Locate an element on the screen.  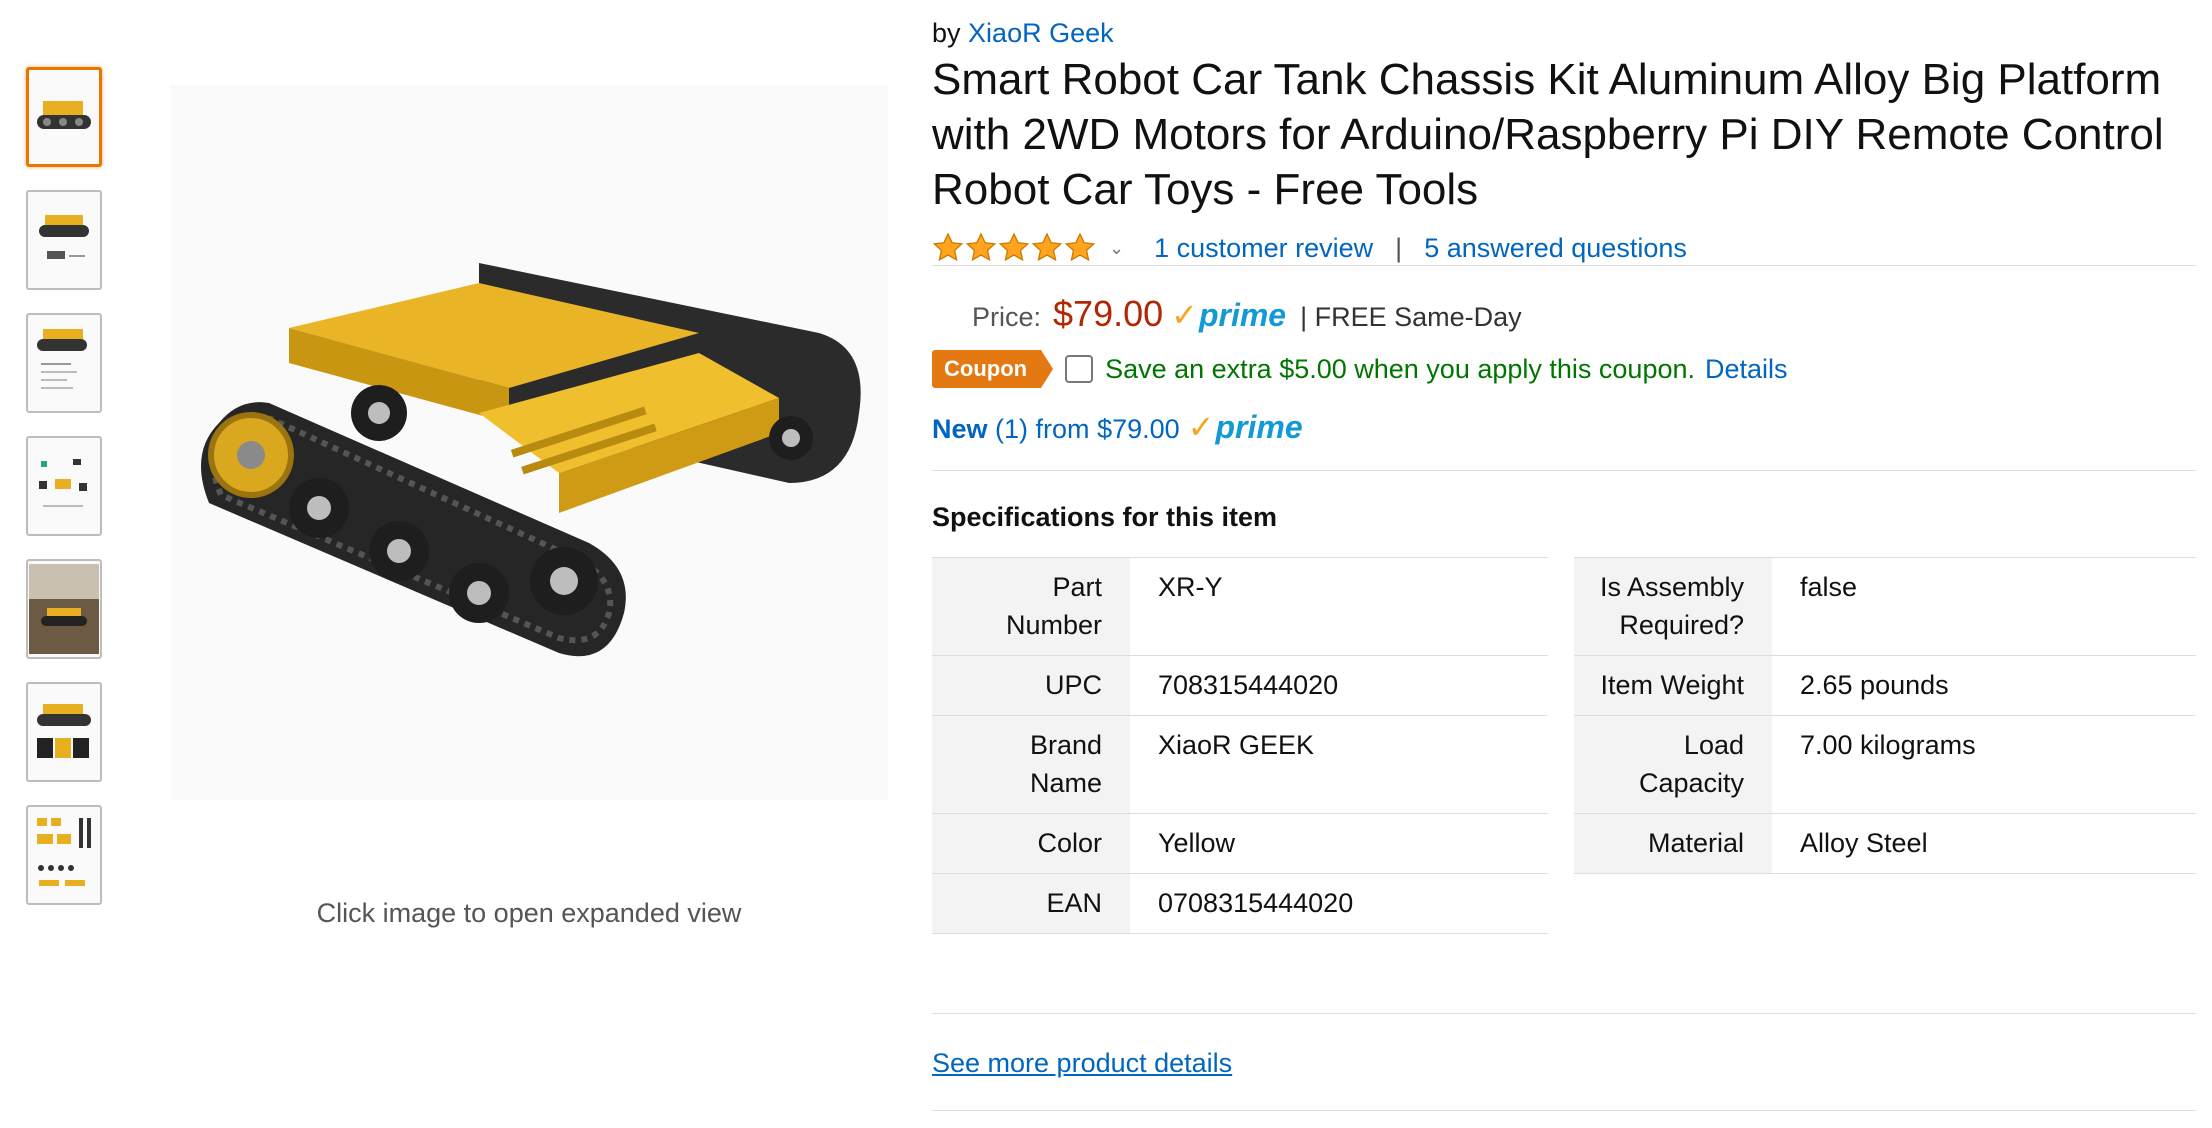
spec-key: Color is located at coordinates (1031, 843).